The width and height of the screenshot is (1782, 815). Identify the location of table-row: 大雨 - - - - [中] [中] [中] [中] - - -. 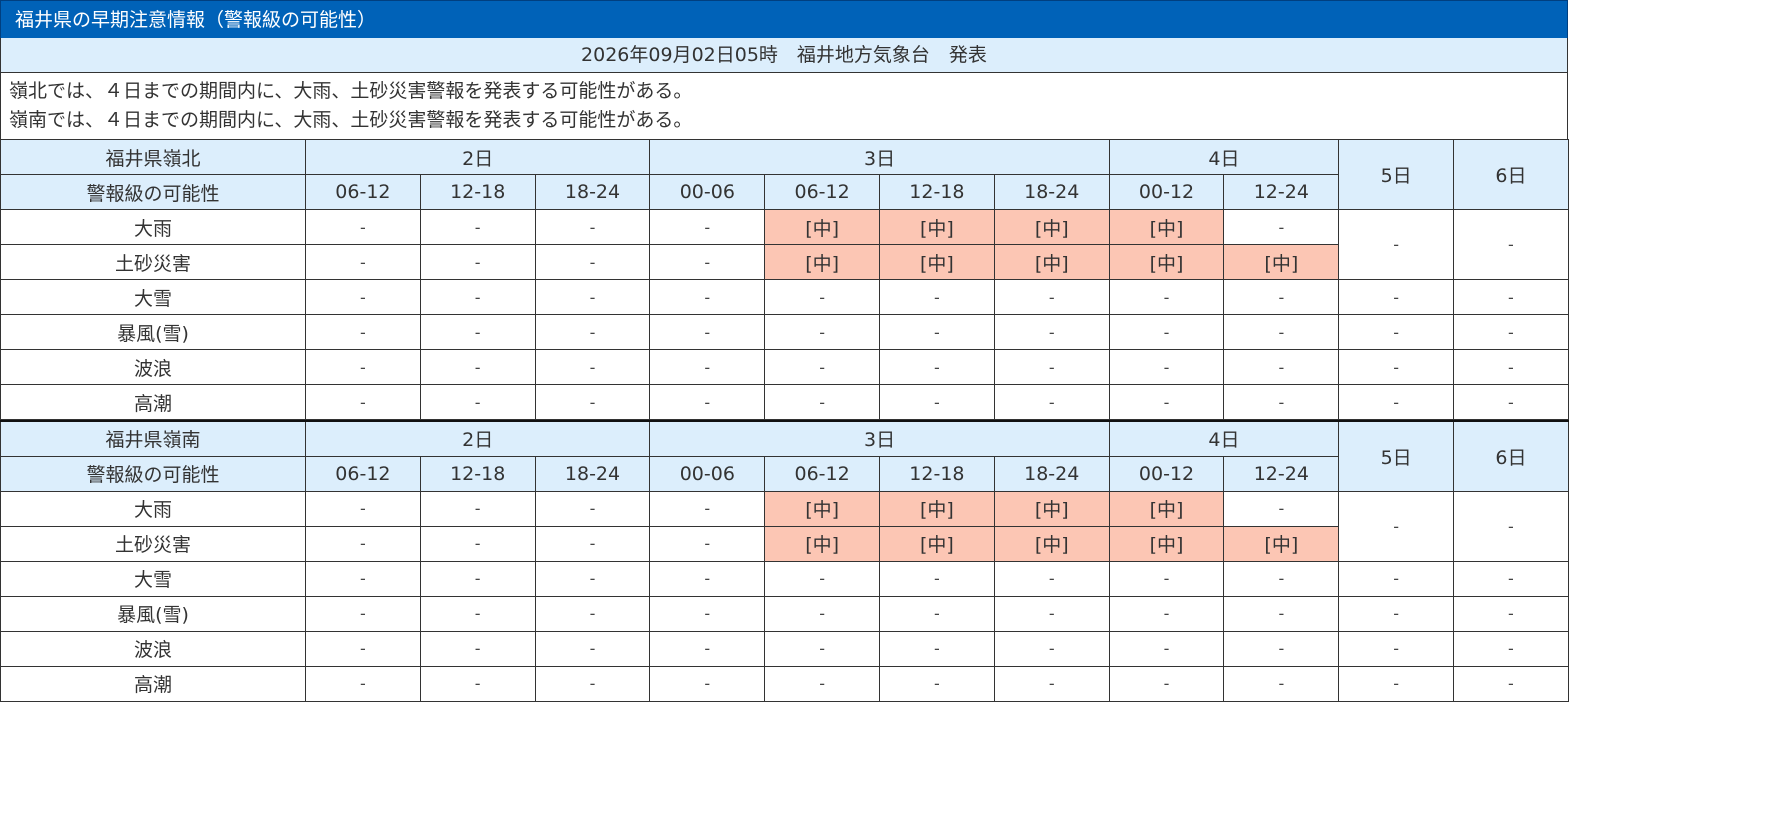
(784, 526).